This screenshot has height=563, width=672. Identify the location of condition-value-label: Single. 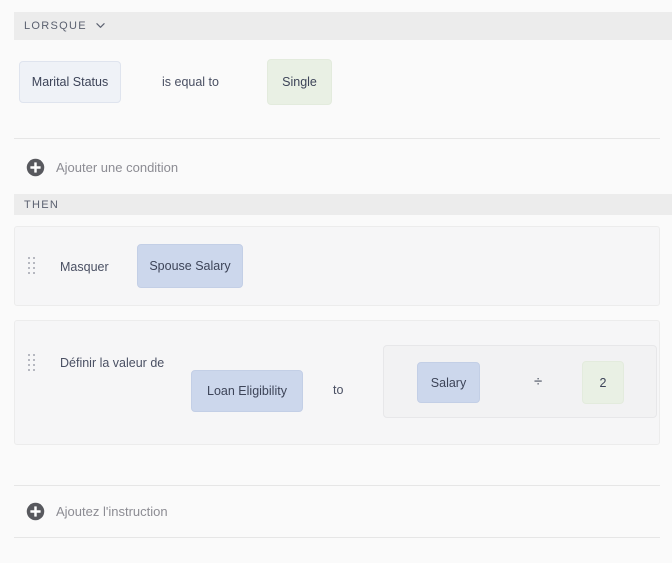
(299, 82).